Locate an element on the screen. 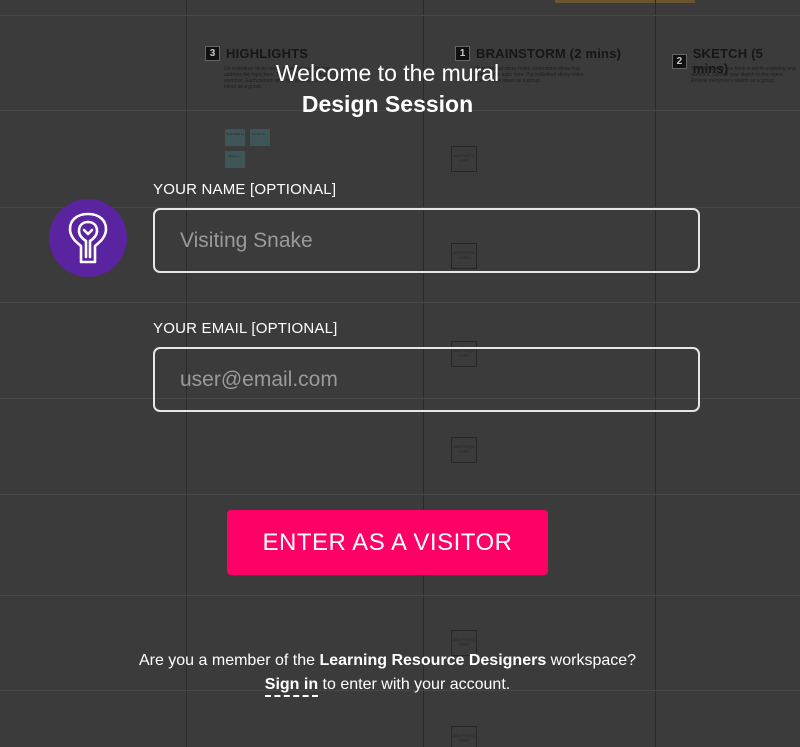 This screenshot has height=747, width=800. column-number: 1 is located at coordinates (462, 53).